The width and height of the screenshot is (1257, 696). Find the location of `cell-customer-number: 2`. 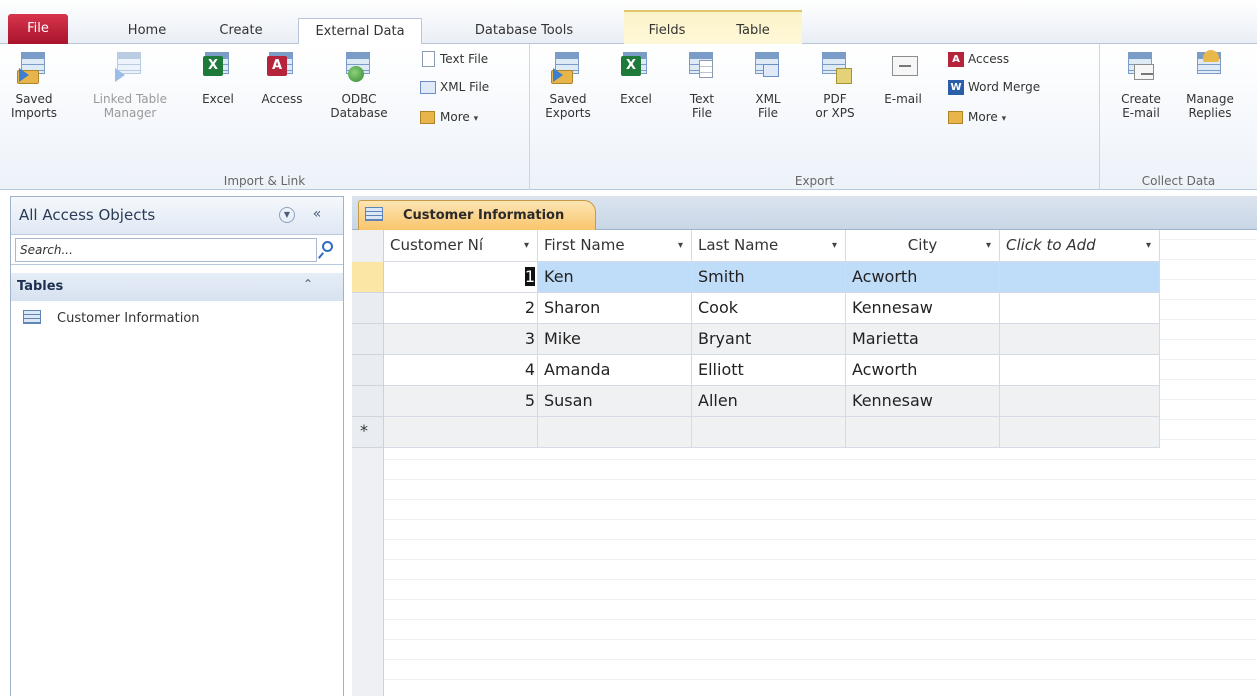

cell-customer-number: 2 is located at coordinates (461, 308).